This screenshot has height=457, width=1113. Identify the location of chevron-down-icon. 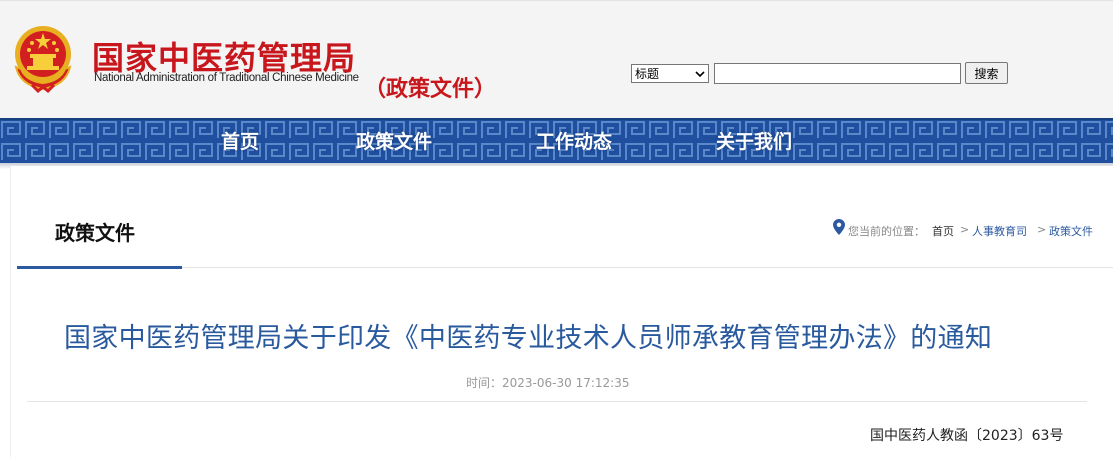
(700, 73).